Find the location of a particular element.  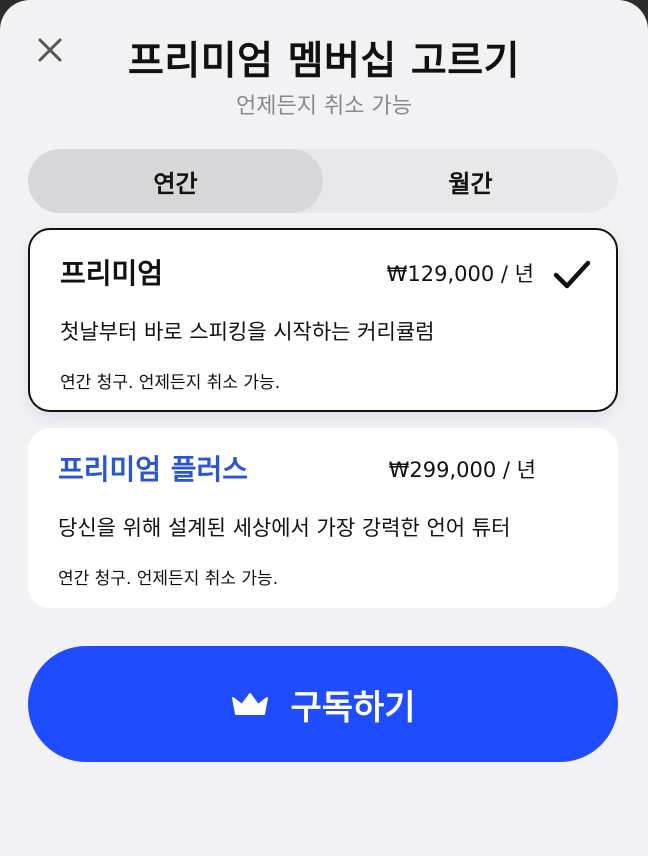

billing-period-toggle: 연간 월간 is located at coordinates (323, 181).